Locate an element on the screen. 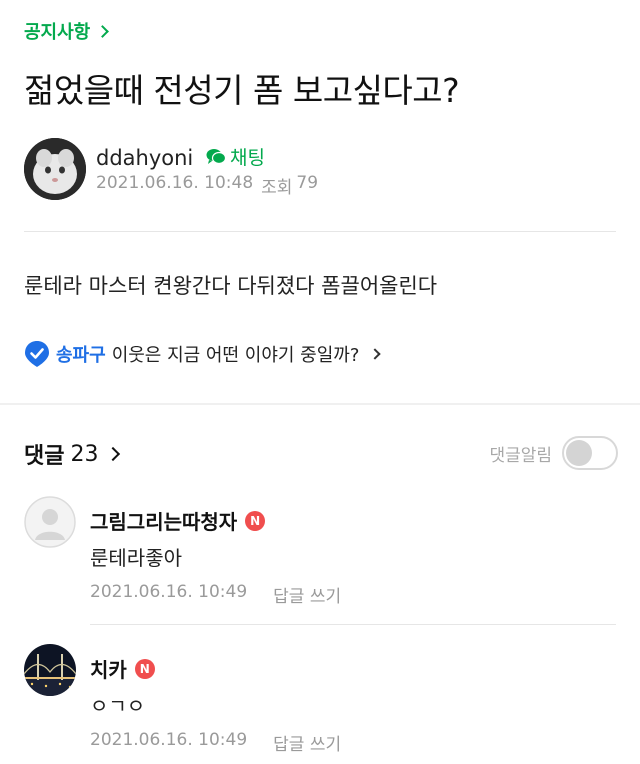 The image size is (640, 764). post-meta: 2021.06.16. 10:48 조회 79 is located at coordinates (207, 185).